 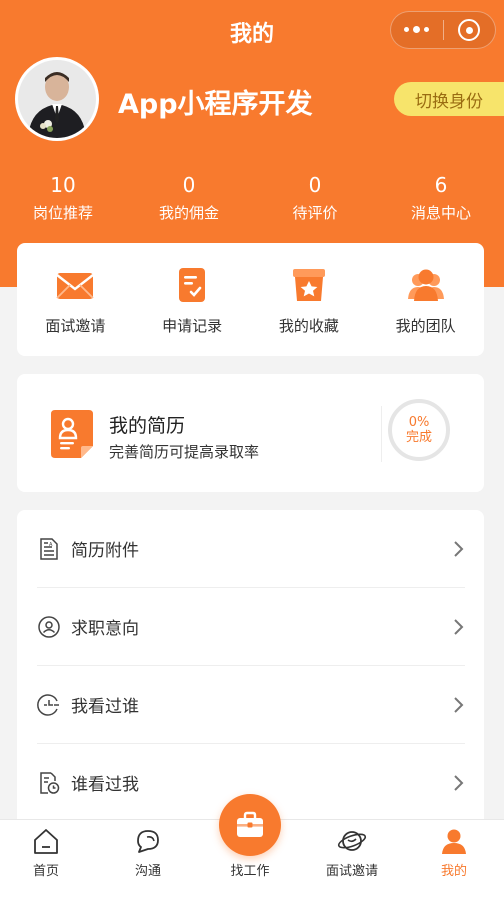 I want to click on svg-text: A, so click(x=51, y=545).